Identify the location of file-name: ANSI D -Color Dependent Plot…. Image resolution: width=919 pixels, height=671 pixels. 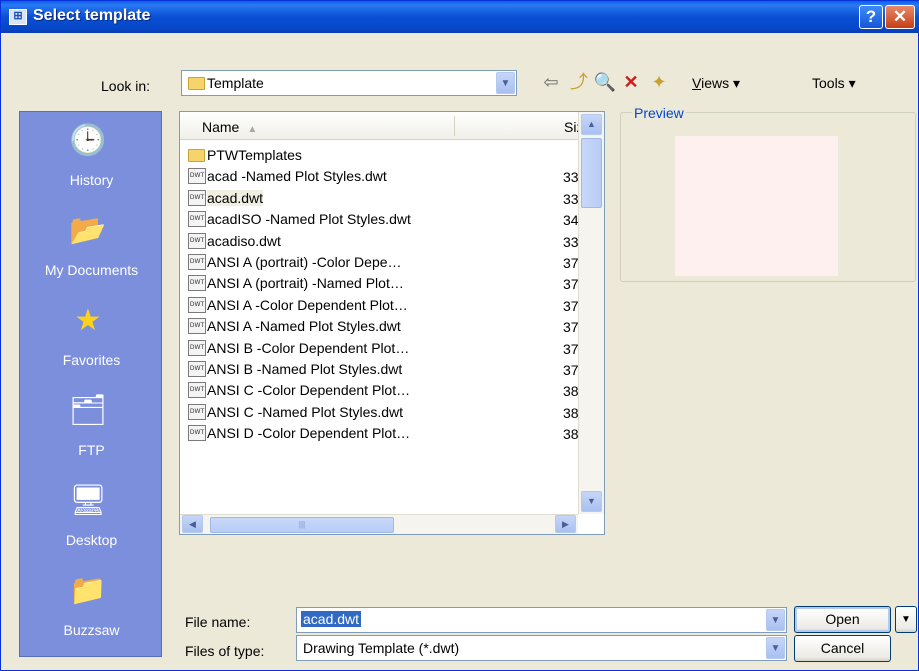
(309, 433).